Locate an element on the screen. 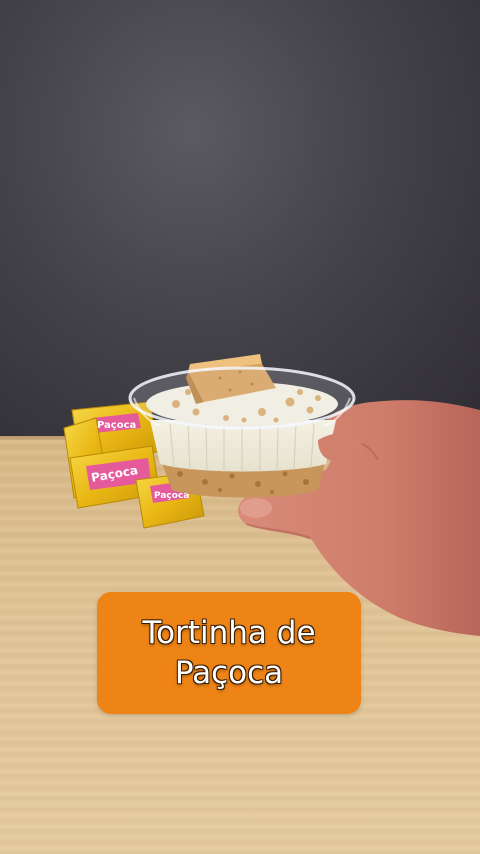 This screenshot has height=854, width=480. caption-line-2: Paçoca is located at coordinates (229, 673).